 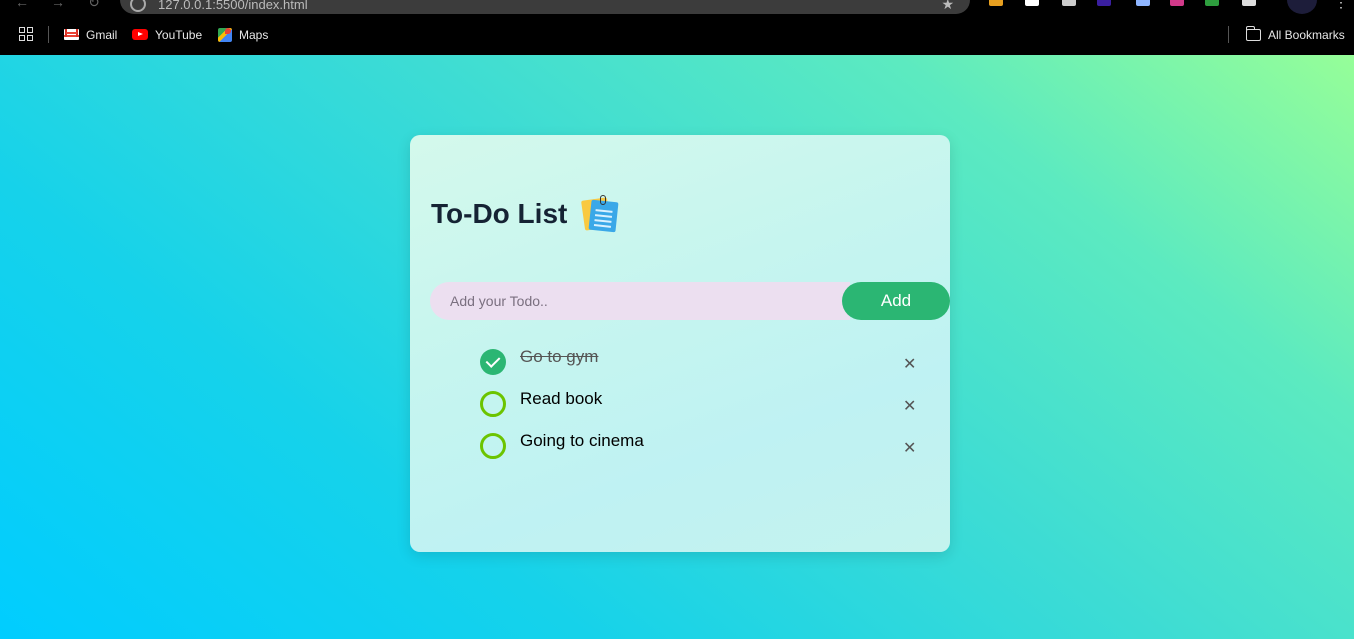 I want to click on todo-text: Read book, so click(x=561, y=399).